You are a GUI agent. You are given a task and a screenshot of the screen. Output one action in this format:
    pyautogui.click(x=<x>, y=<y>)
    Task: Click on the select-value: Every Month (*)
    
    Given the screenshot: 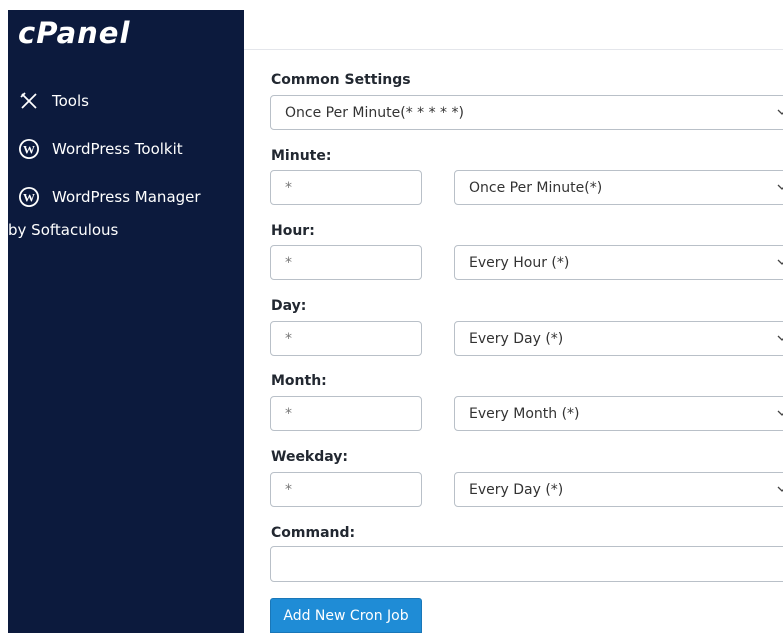 What is the action you would take?
    pyautogui.click(x=524, y=413)
    